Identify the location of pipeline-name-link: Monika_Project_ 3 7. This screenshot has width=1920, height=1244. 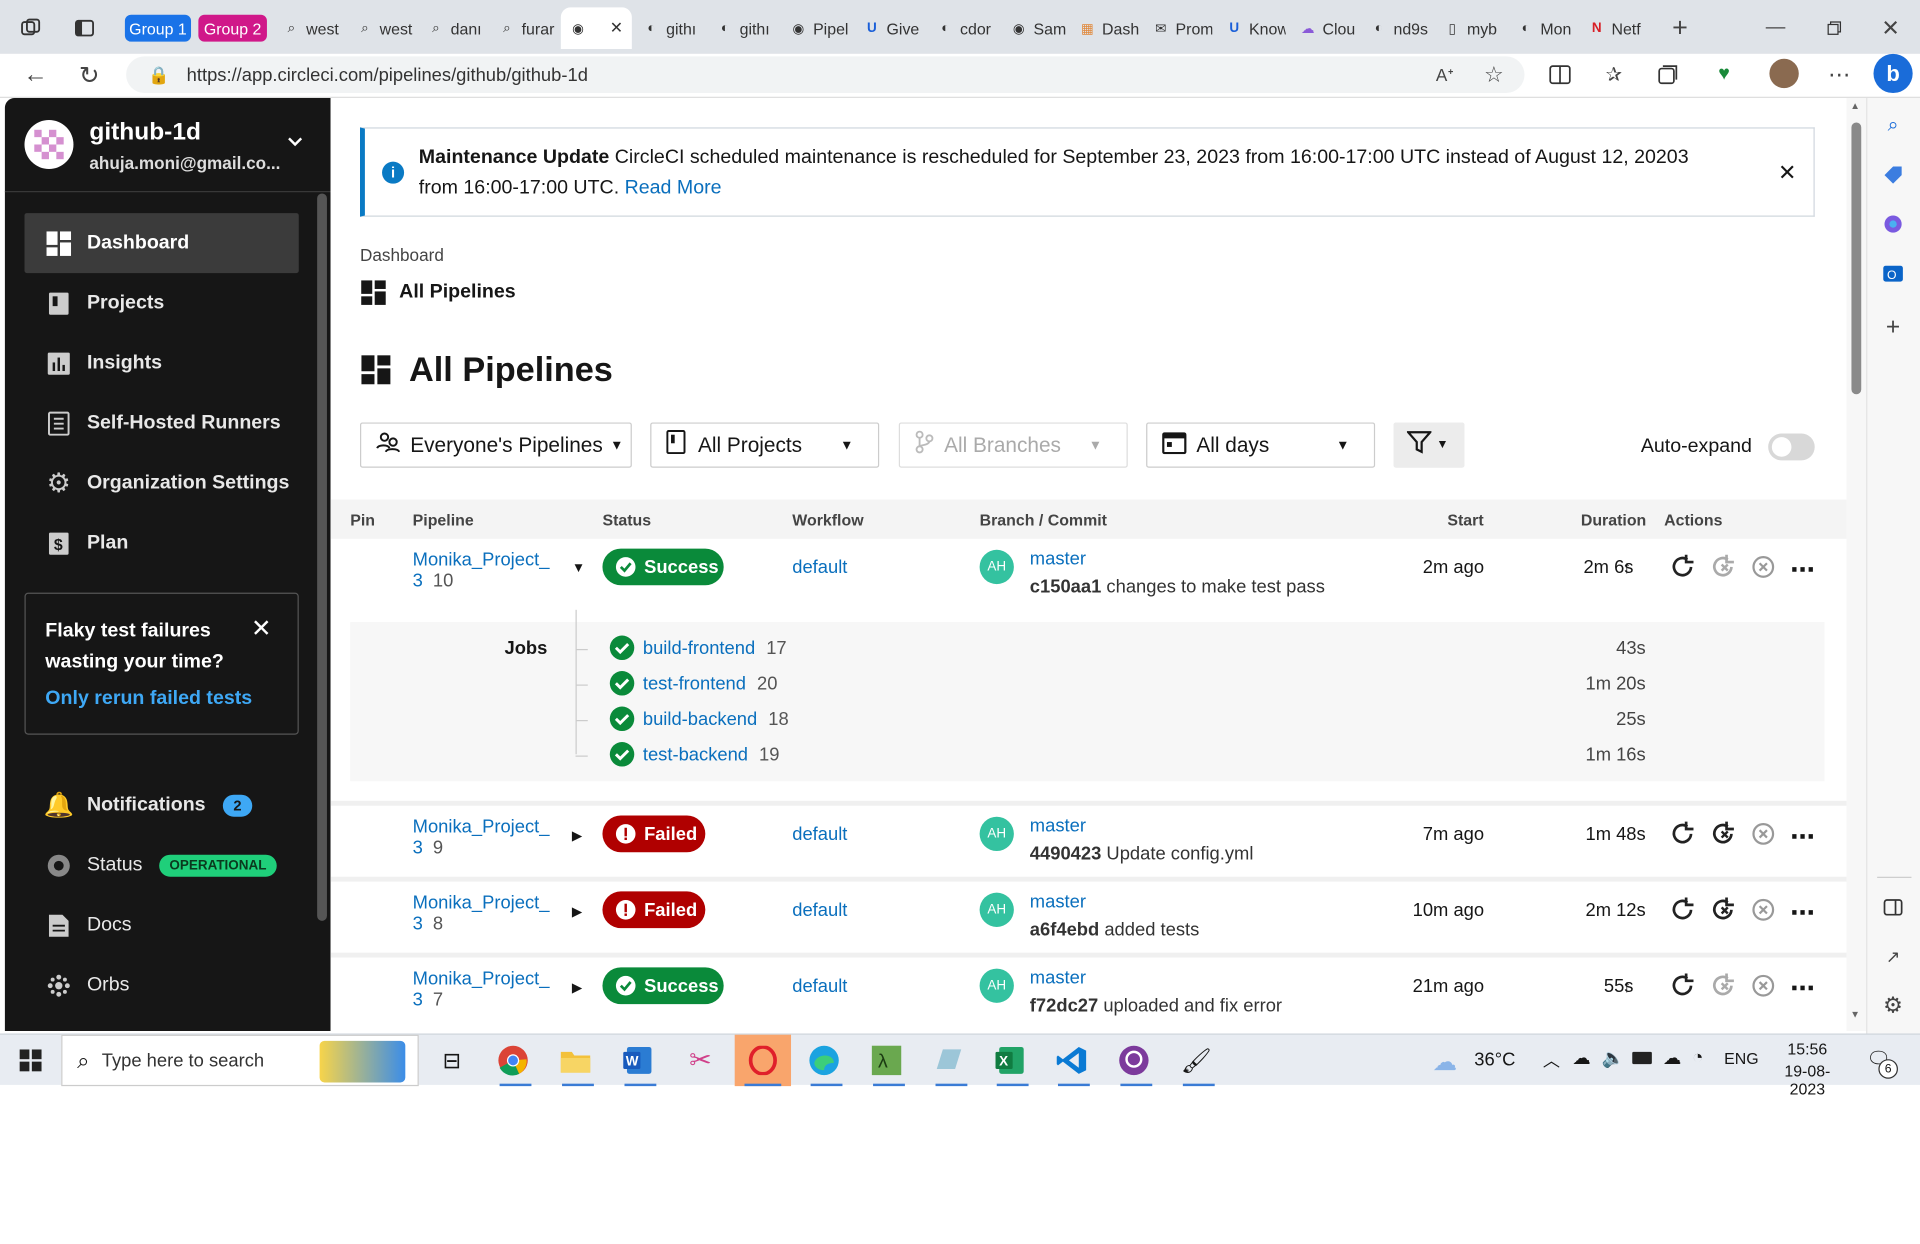
(481, 990).